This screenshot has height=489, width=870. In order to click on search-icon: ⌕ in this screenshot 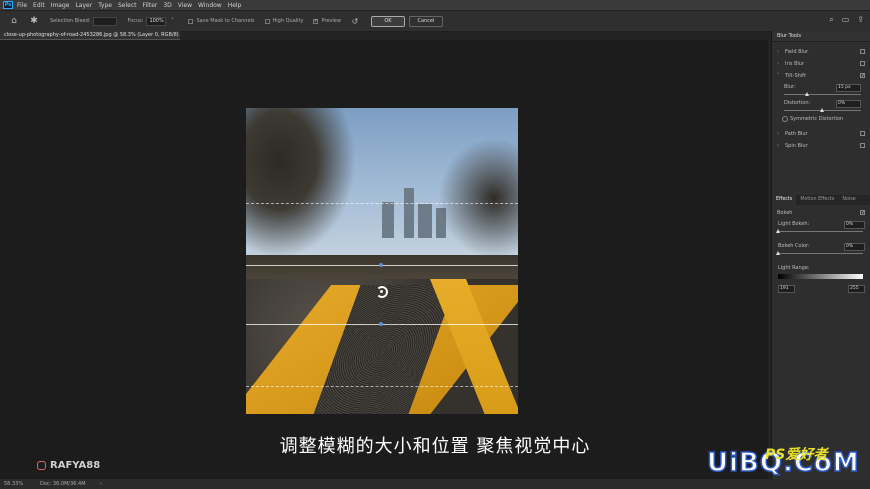, I will do `click(831, 20)`.